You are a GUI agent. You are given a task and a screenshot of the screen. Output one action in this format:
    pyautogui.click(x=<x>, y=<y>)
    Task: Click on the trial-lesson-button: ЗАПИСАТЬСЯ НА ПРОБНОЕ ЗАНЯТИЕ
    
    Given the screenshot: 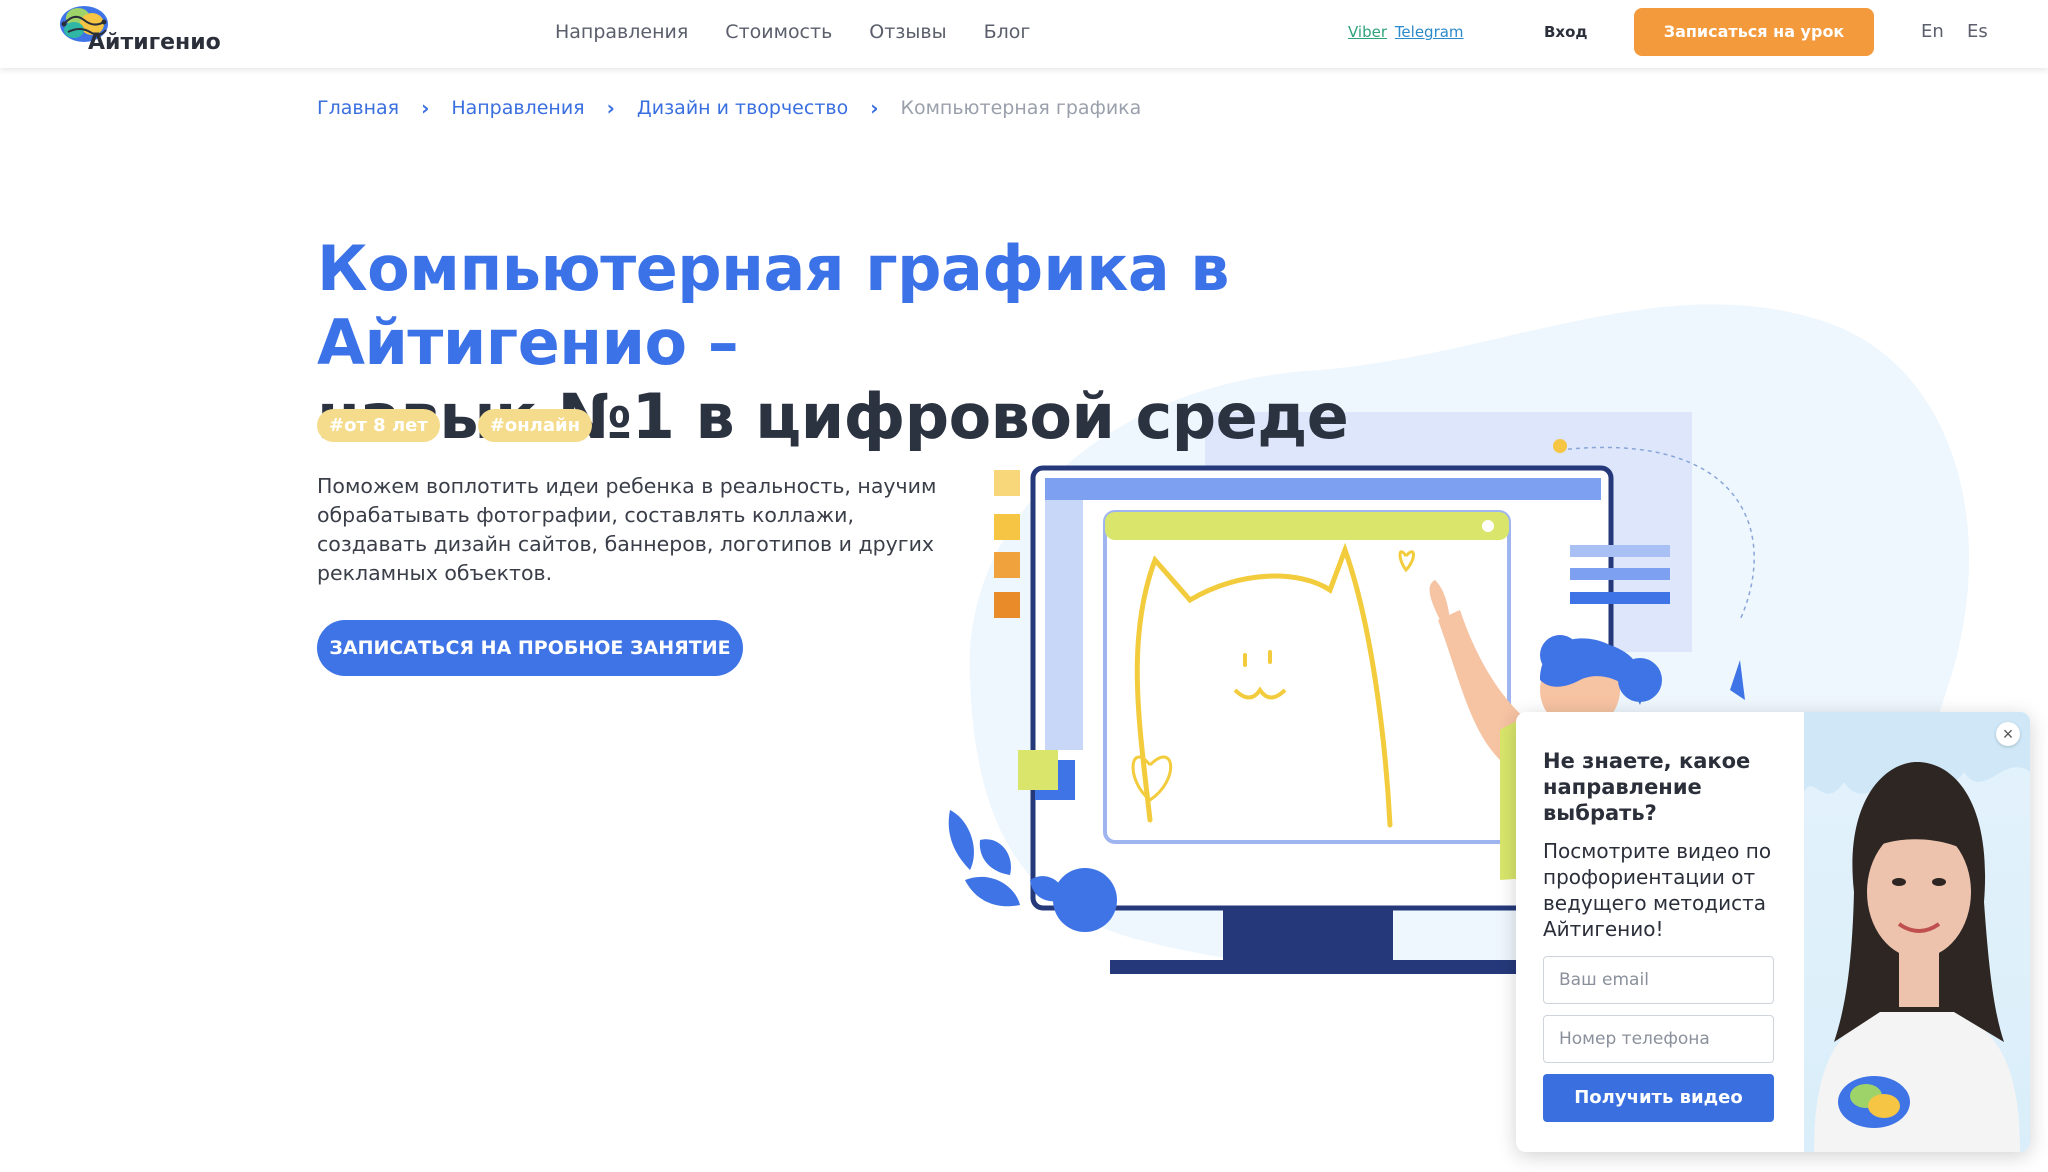 What is the action you would take?
    pyautogui.click(x=530, y=648)
    